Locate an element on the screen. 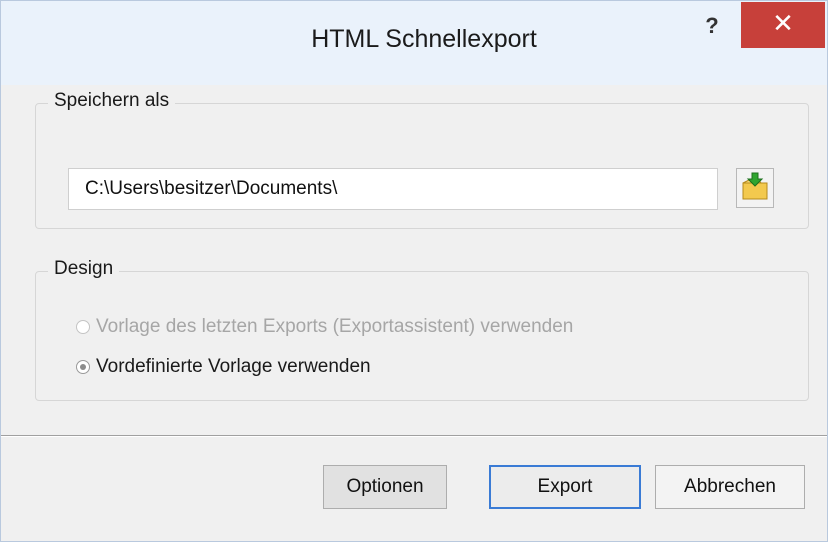  footer-divider is located at coordinates (414, 436).